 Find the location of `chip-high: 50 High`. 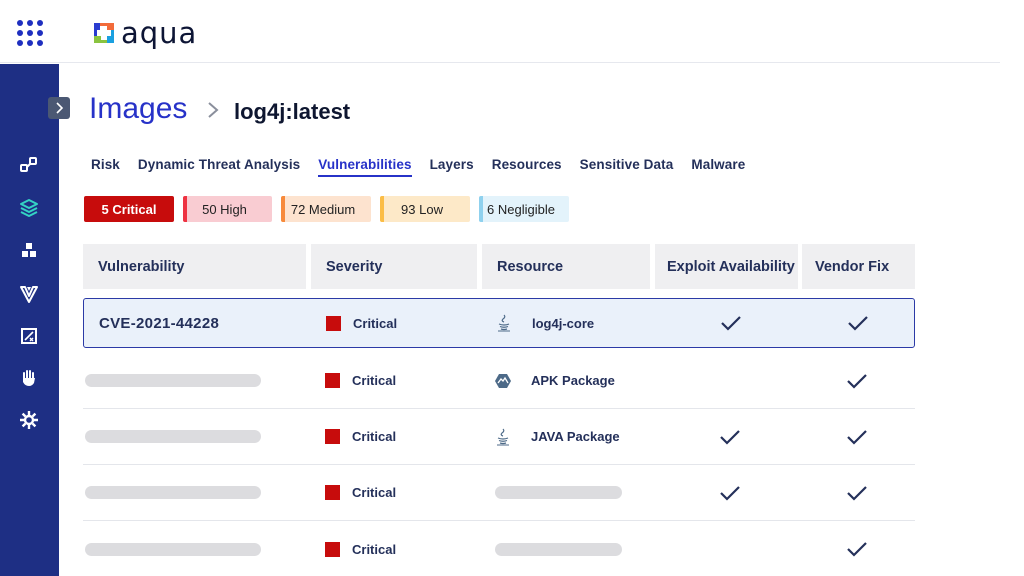

chip-high: 50 High is located at coordinates (227, 209).